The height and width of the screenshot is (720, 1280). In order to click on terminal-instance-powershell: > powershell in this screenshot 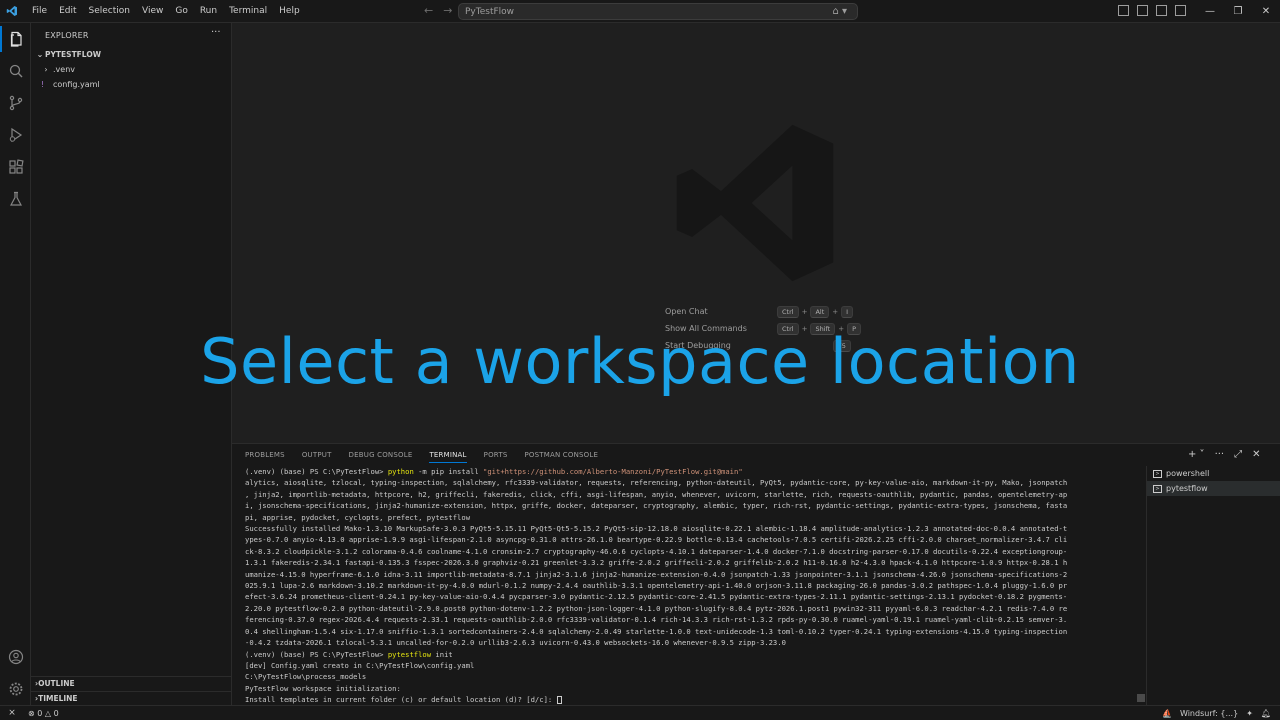, I will do `click(1213, 473)`.